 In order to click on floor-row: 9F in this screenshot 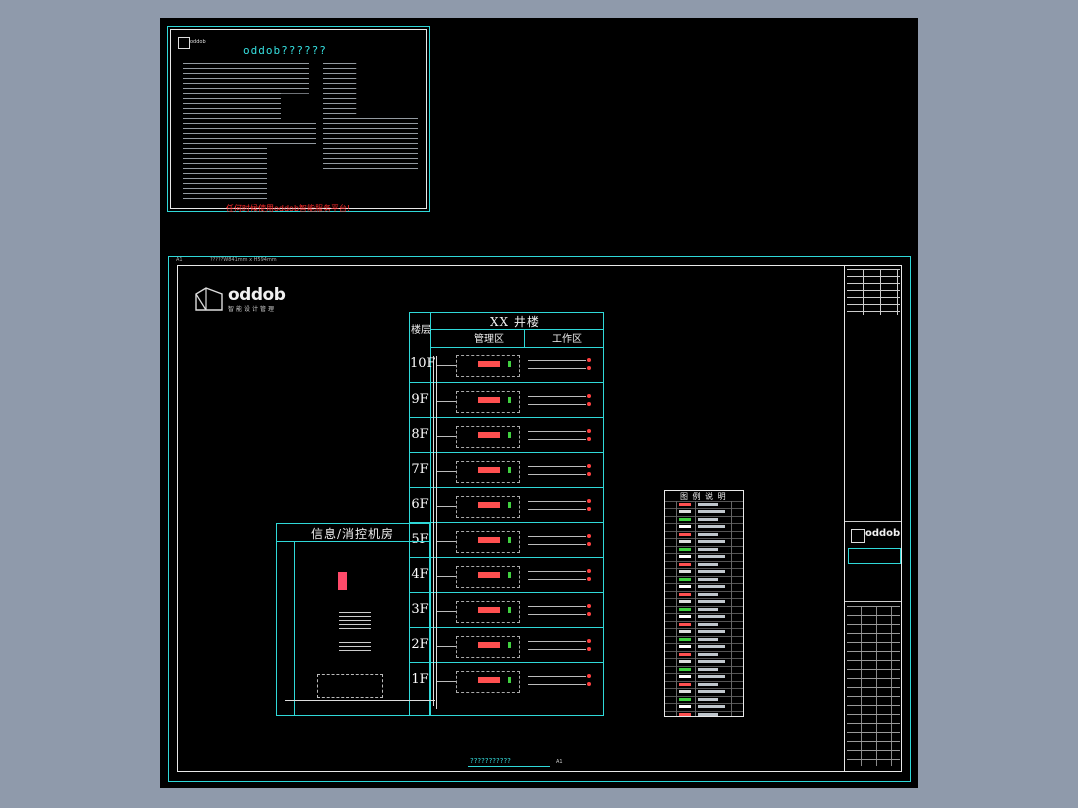, I will do `click(506, 400)`.